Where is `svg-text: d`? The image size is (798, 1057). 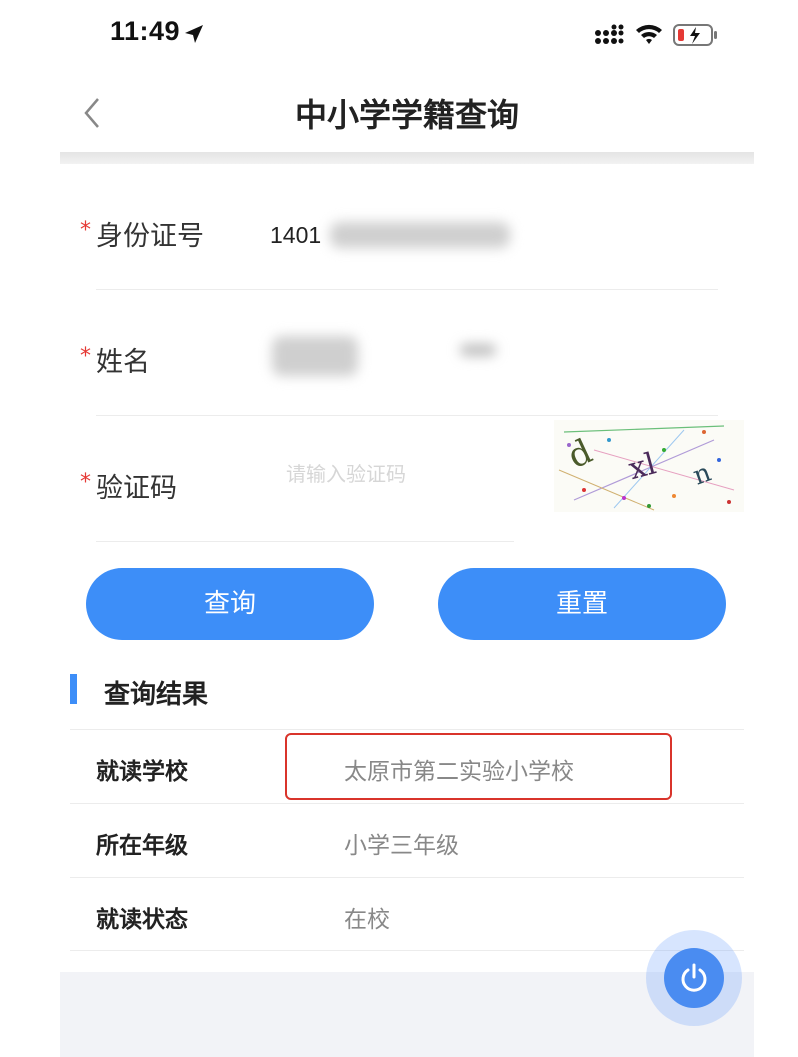 svg-text: d is located at coordinates (580, 453).